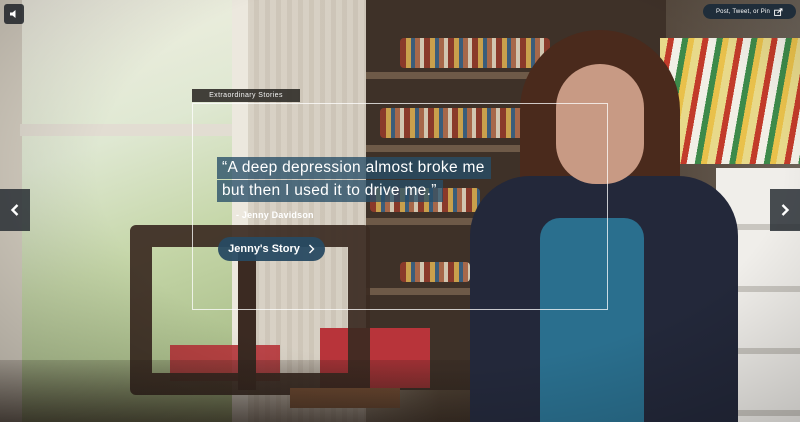 The image size is (800, 422). What do you see at coordinates (275, 215) in the screenshot?
I see `quote-author: - Jenny Davidson` at bounding box center [275, 215].